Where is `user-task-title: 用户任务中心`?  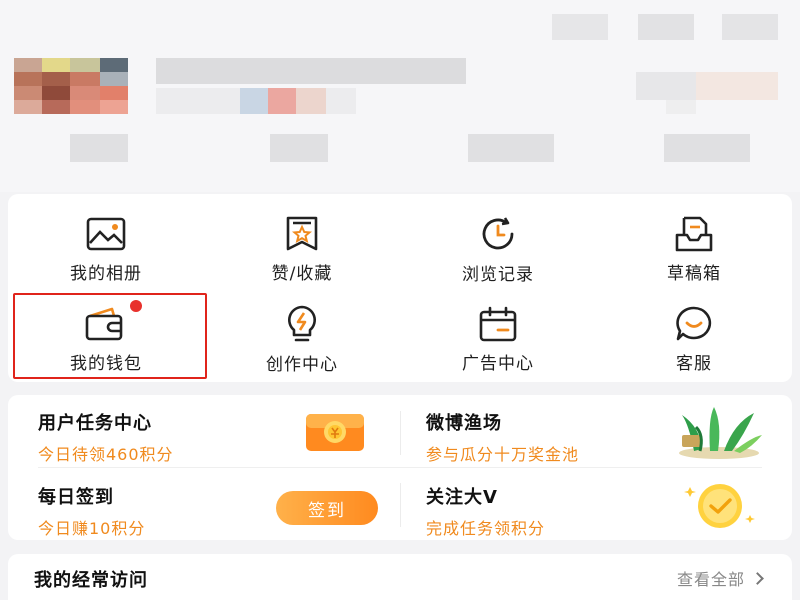
user-task-title: 用户任务中心 is located at coordinates (95, 423).